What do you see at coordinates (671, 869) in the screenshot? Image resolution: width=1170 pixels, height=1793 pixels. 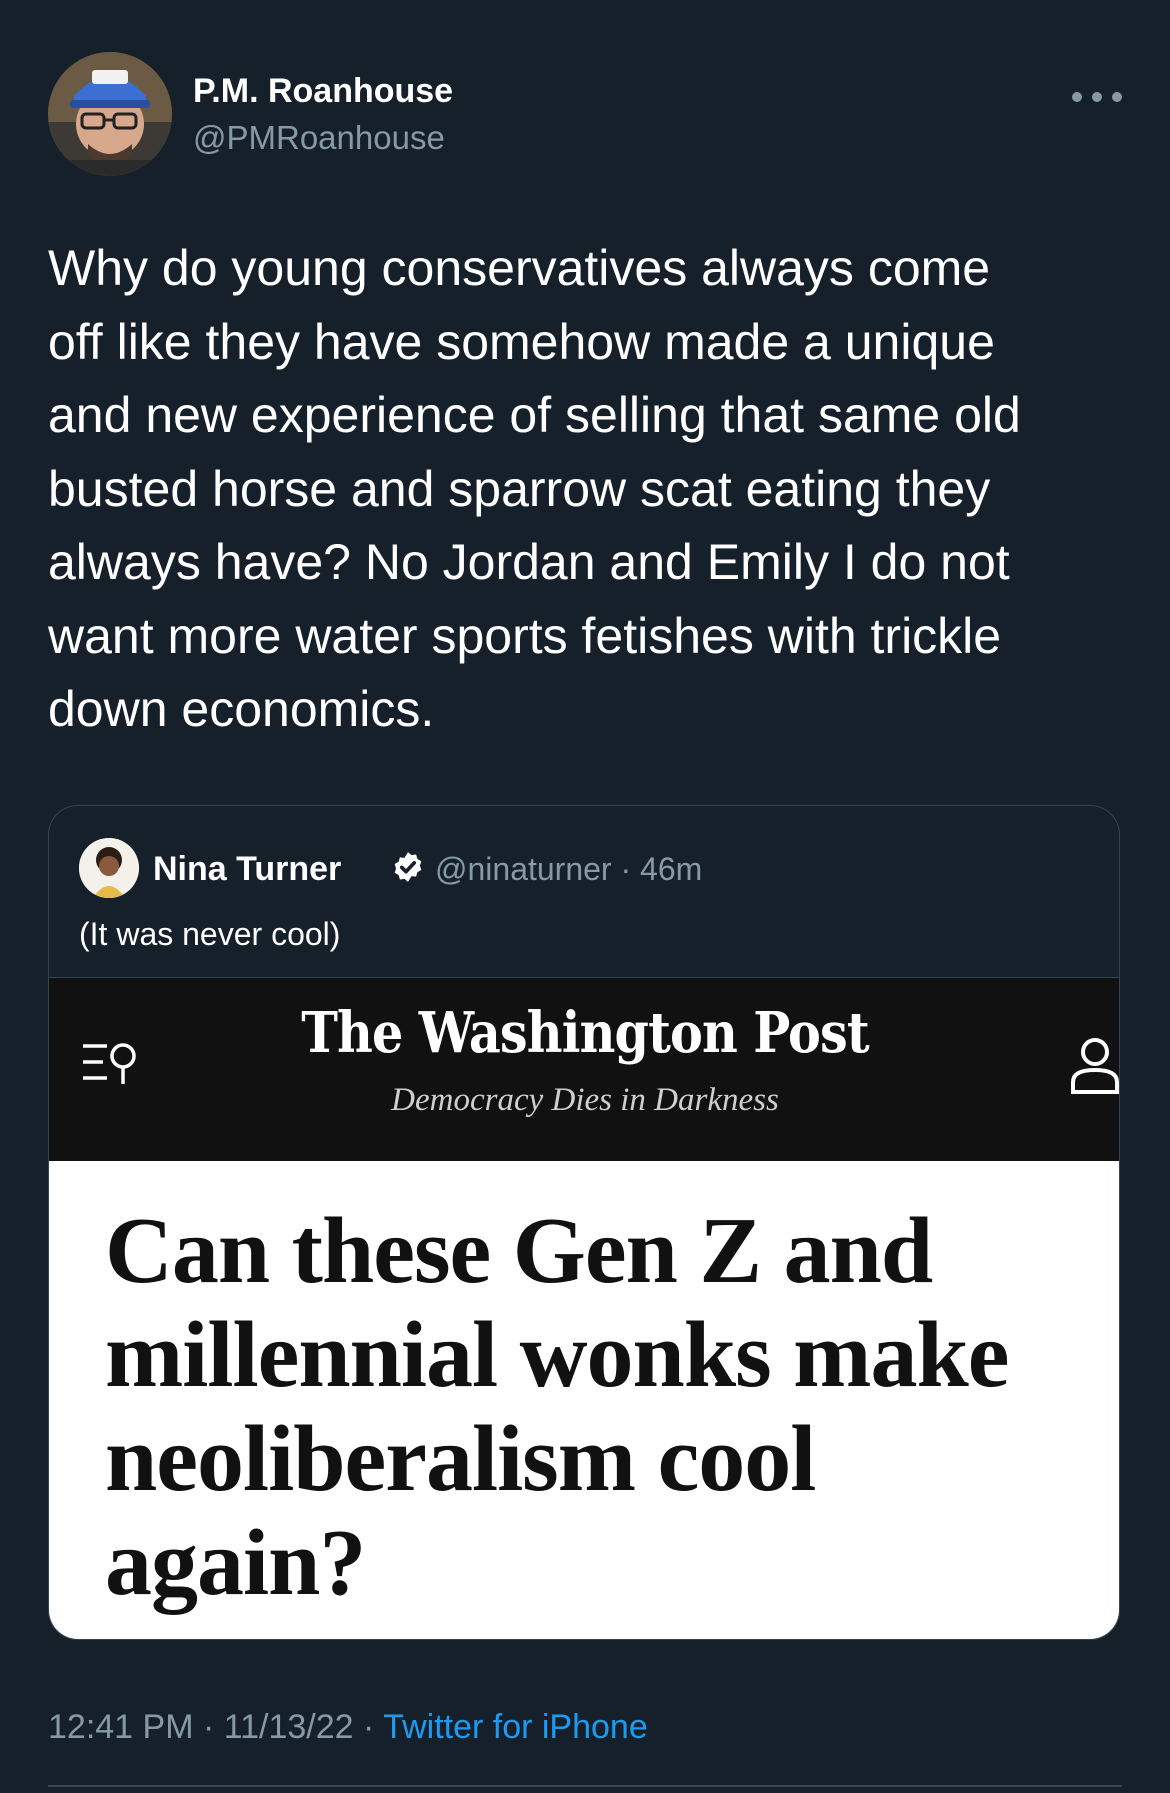 I see `quoted-tweet-time: 46m` at bounding box center [671, 869].